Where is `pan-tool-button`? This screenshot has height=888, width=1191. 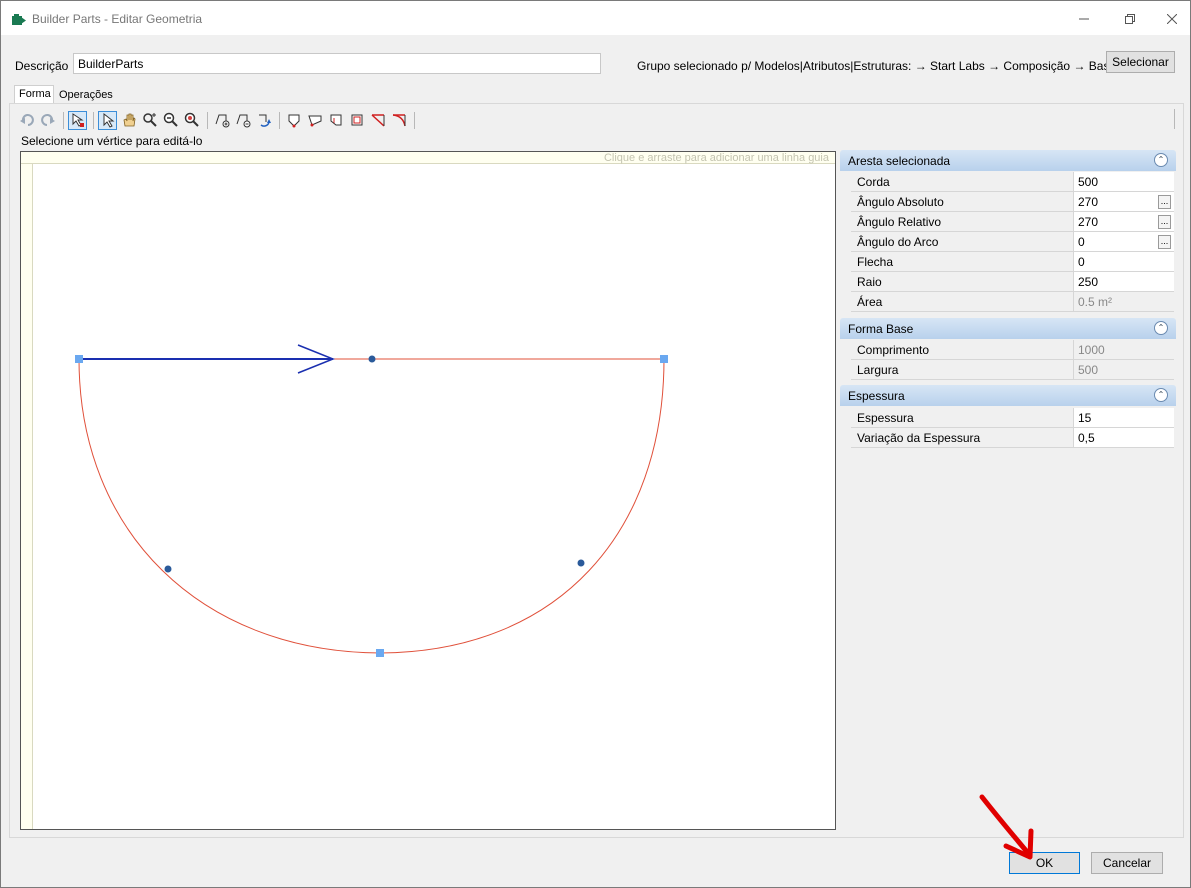
pan-tool-button is located at coordinates (128, 120).